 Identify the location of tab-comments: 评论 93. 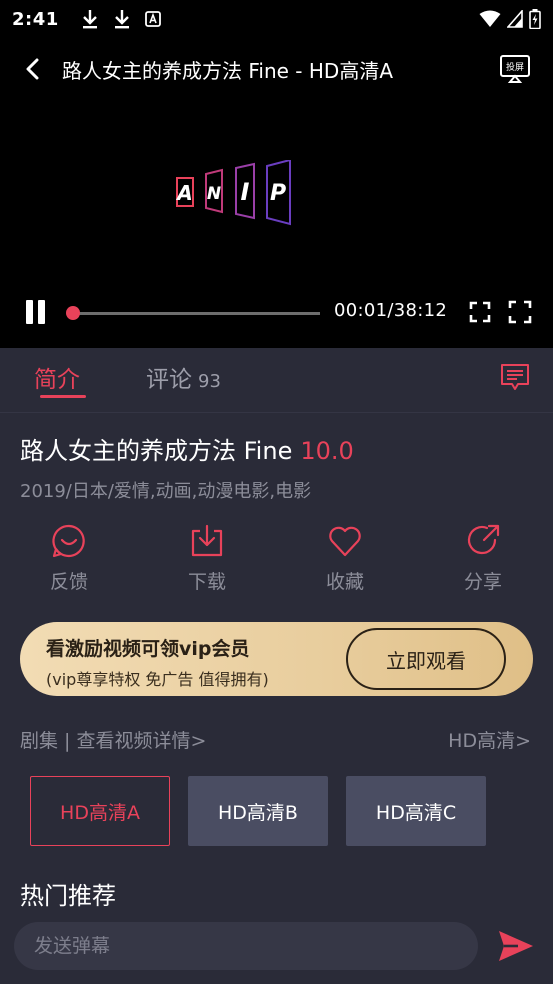
(183, 377).